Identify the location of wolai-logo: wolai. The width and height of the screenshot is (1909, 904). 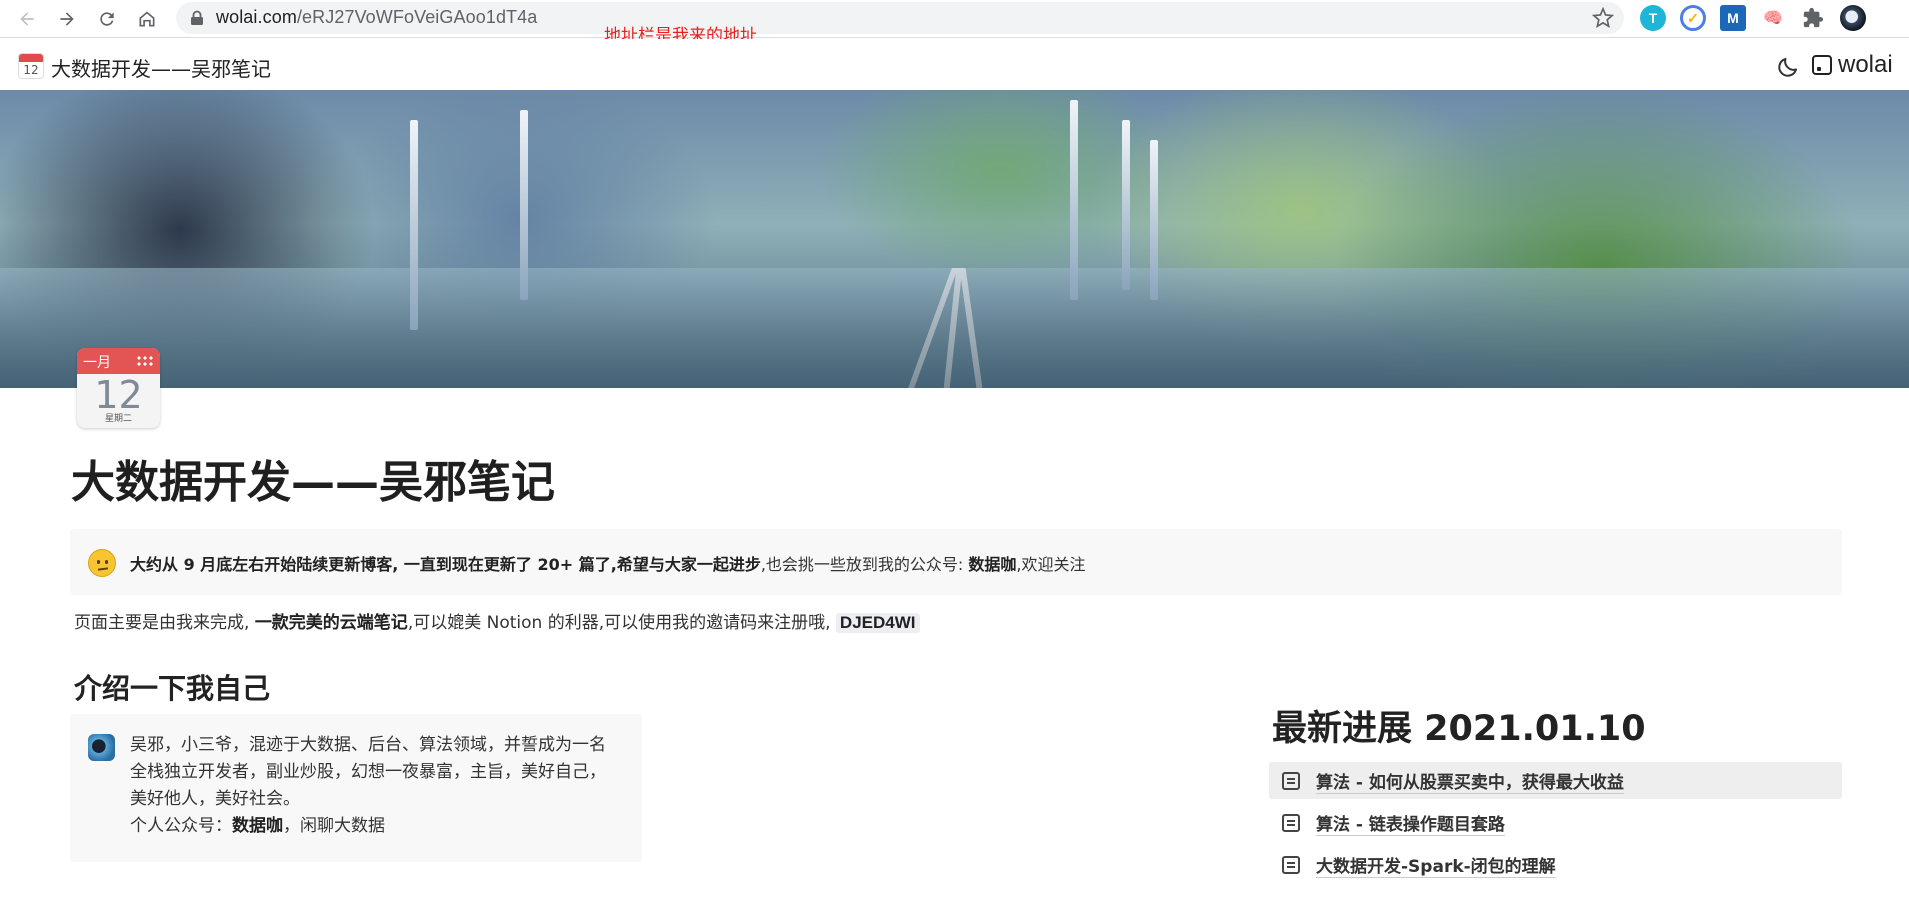
(1852, 65).